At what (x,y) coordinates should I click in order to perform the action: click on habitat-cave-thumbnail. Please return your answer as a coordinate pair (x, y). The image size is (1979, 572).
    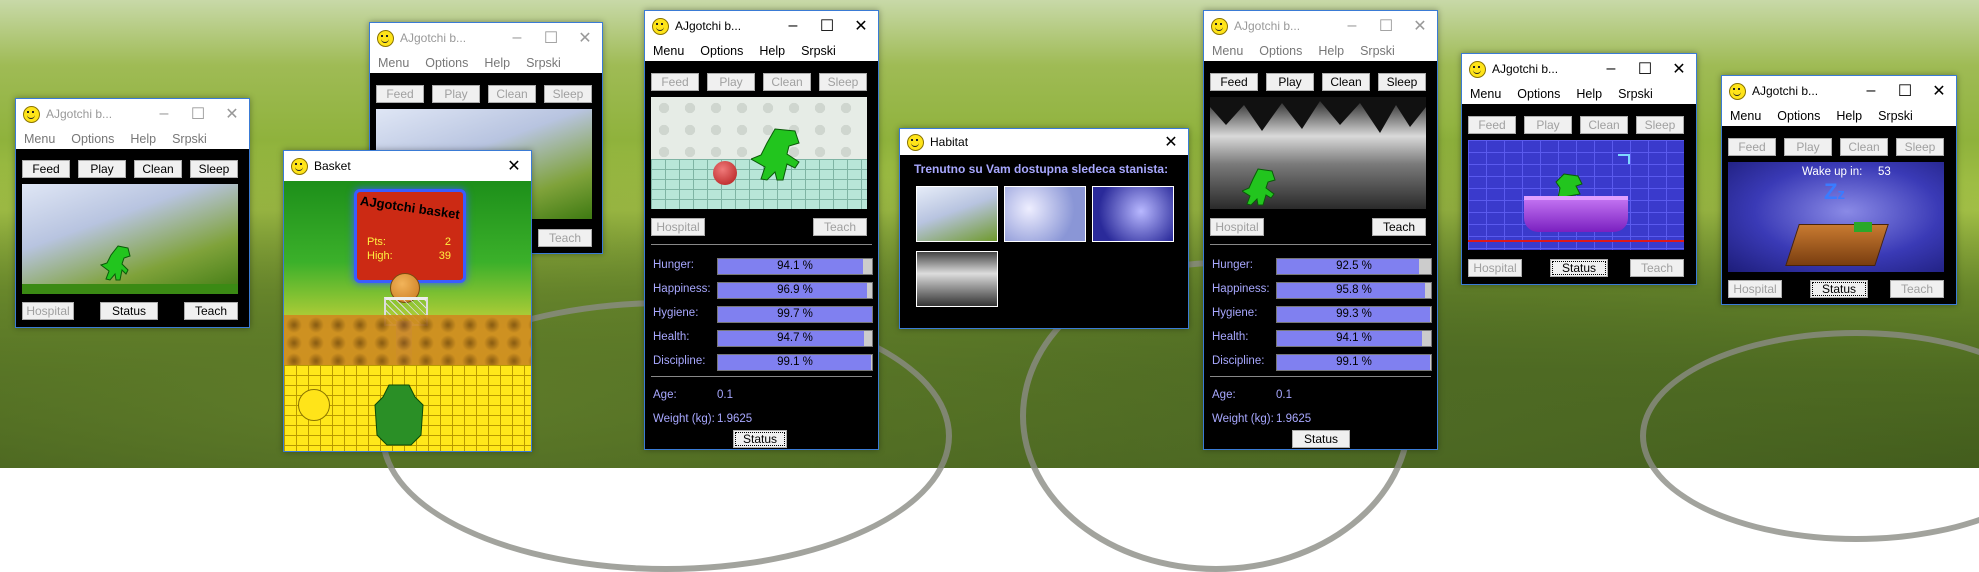
    Looking at the image, I should click on (957, 279).